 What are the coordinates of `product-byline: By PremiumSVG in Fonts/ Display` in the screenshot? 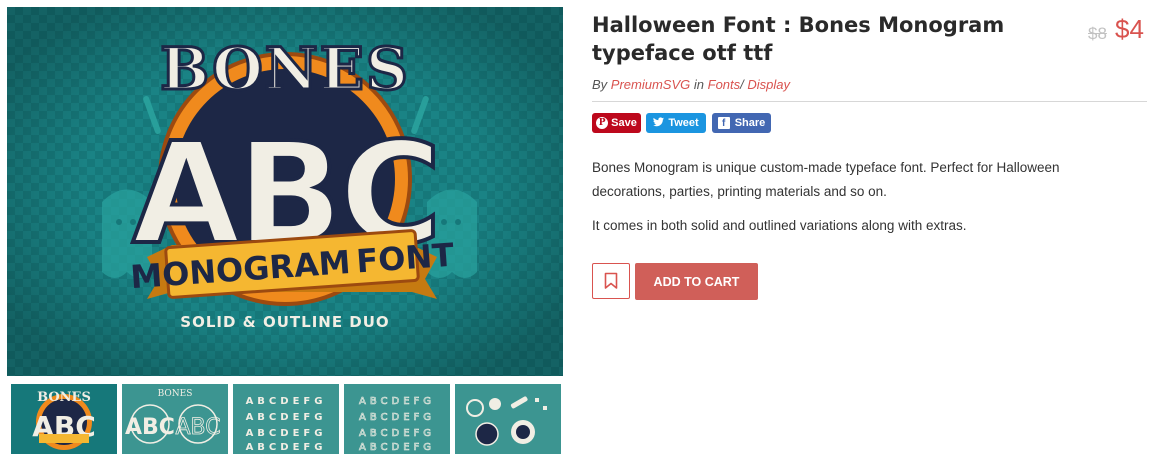 It's located at (691, 84).